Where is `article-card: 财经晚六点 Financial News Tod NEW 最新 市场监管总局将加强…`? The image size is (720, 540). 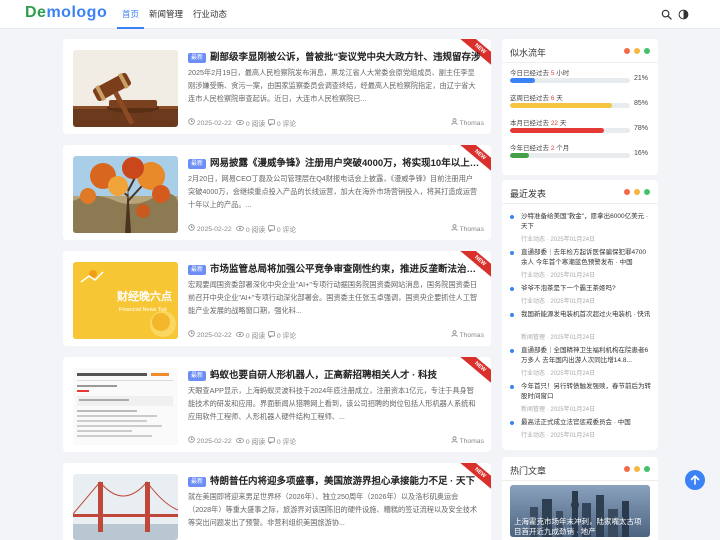
article-card: 财经晚六点 Financial News Tod NEW 最新 市场监管总局将加强… is located at coordinates (277, 298).